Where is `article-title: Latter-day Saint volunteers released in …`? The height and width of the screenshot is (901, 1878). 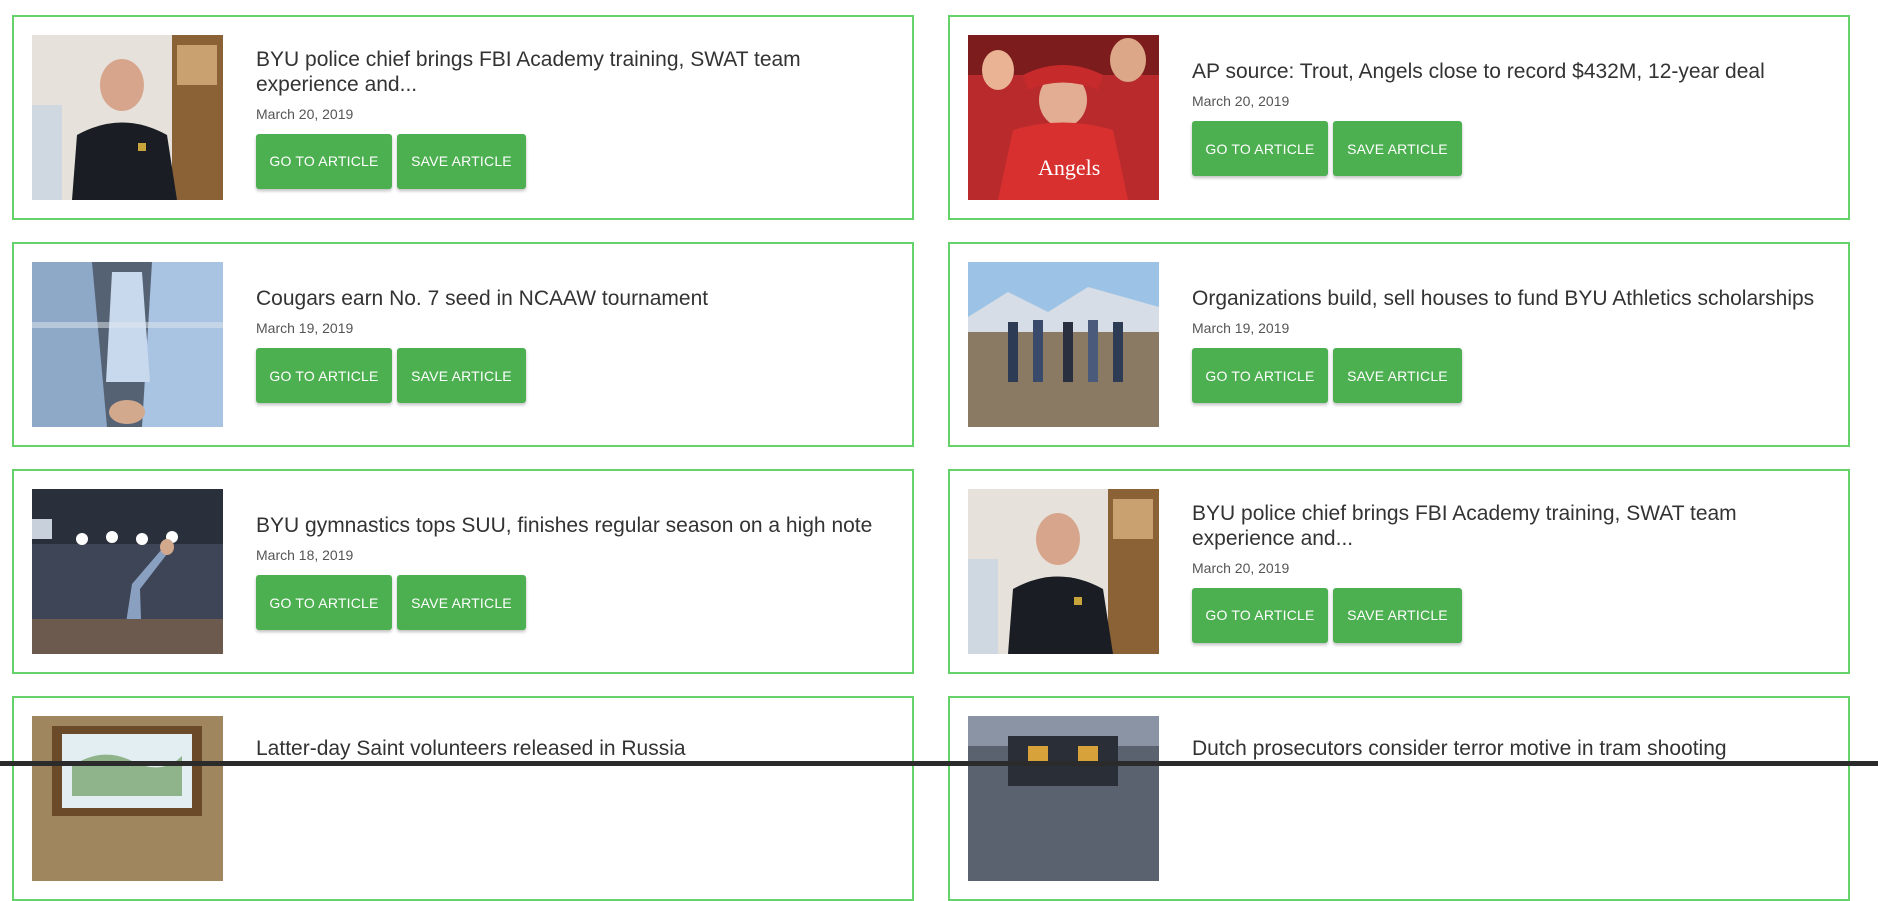
article-title: Latter-day Saint volunteers released in … is located at coordinates (574, 748).